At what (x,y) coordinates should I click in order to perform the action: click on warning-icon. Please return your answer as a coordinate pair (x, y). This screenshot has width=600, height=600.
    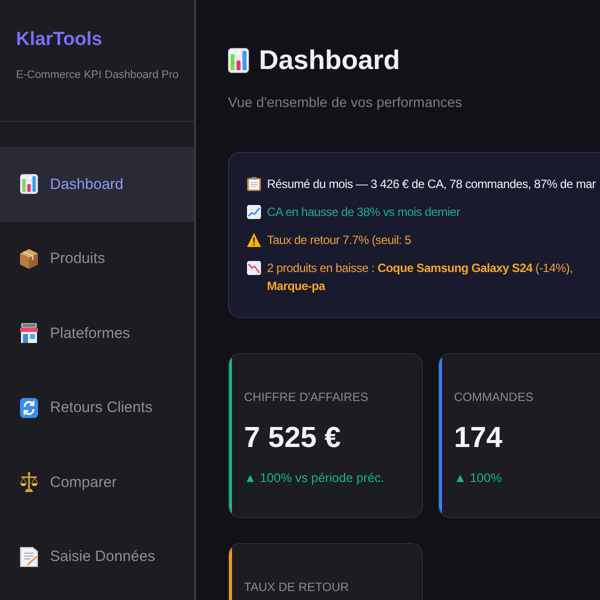
    Looking at the image, I should click on (254, 240).